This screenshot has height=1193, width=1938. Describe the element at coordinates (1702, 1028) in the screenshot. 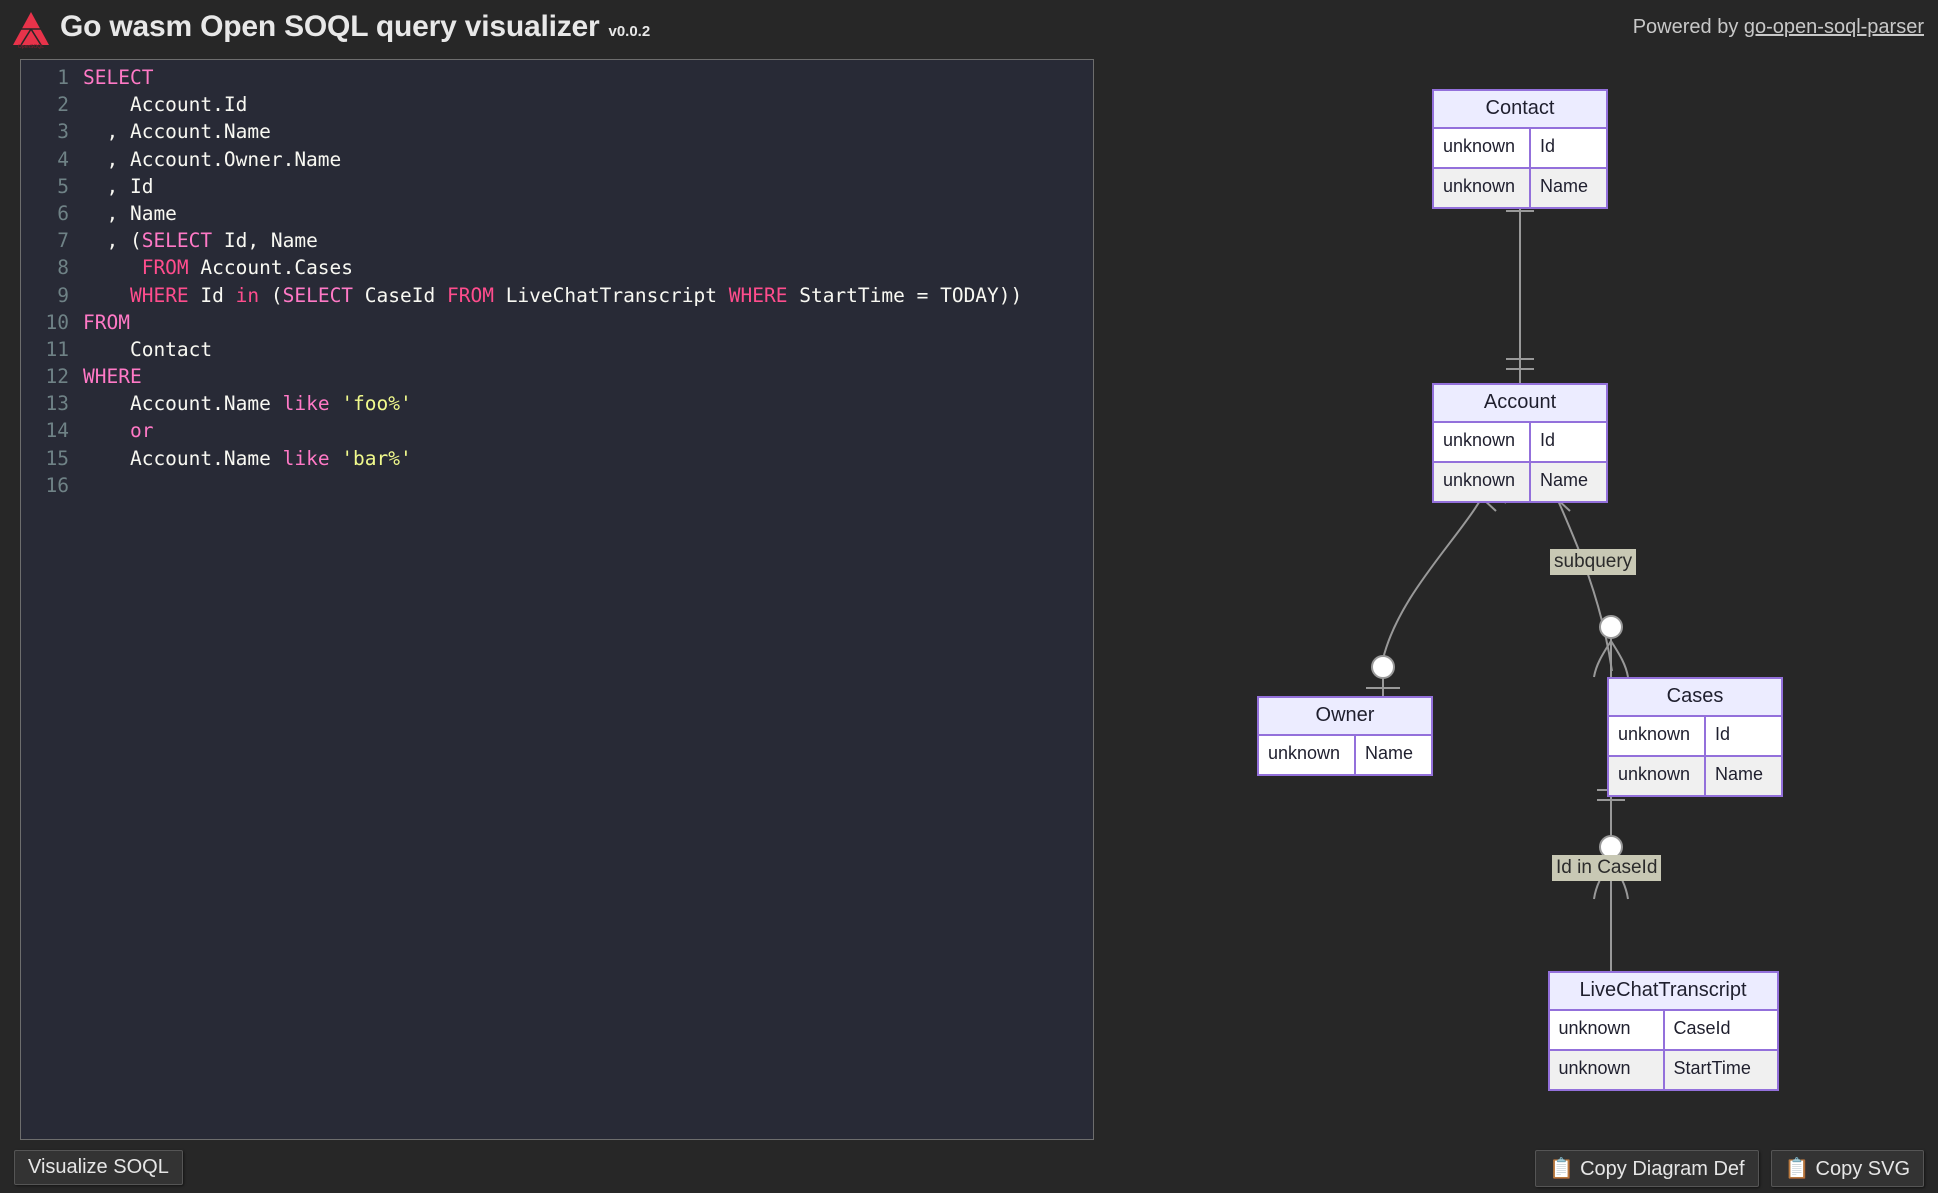

I see `er-field-name: CaseId` at that location.